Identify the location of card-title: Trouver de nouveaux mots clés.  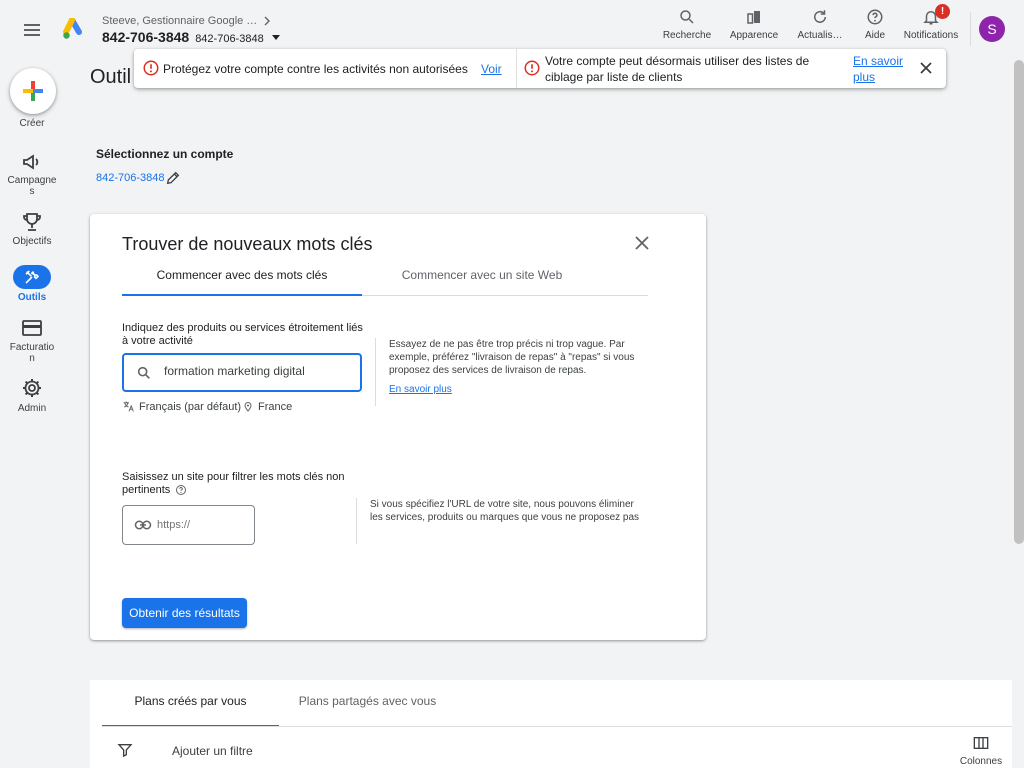
(247, 244).